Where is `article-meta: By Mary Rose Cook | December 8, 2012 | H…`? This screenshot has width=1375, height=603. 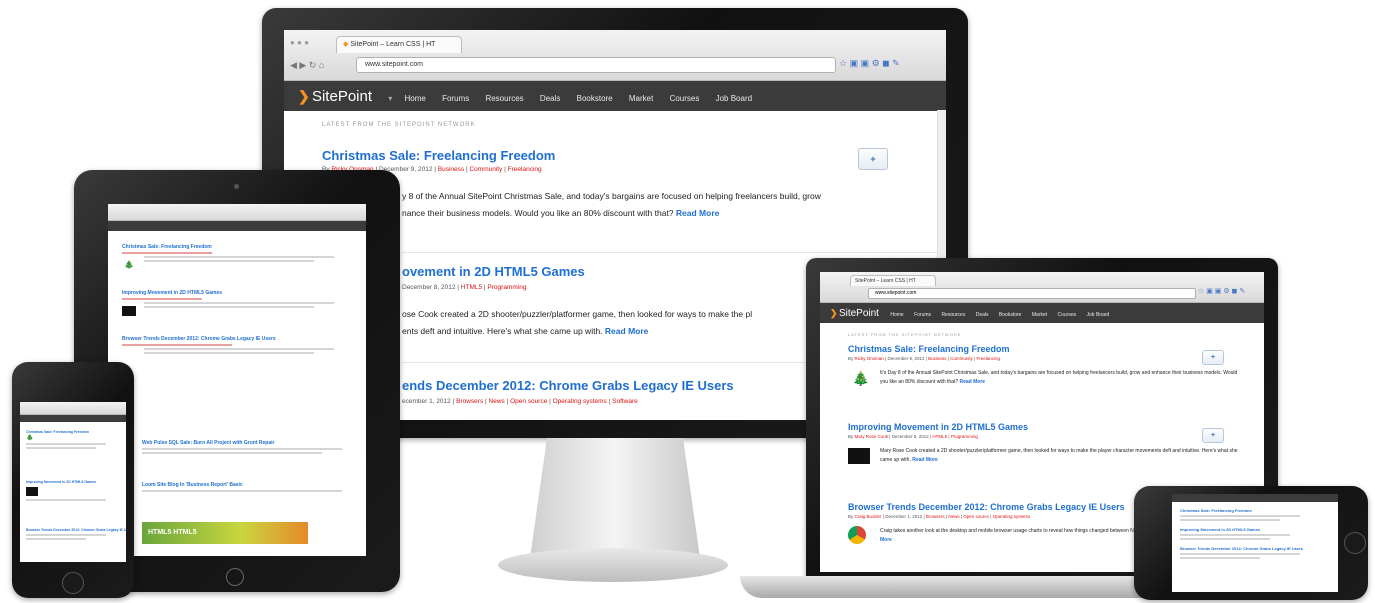 article-meta: By Mary Rose Cook | December 8, 2012 | H… is located at coordinates (913, 436).